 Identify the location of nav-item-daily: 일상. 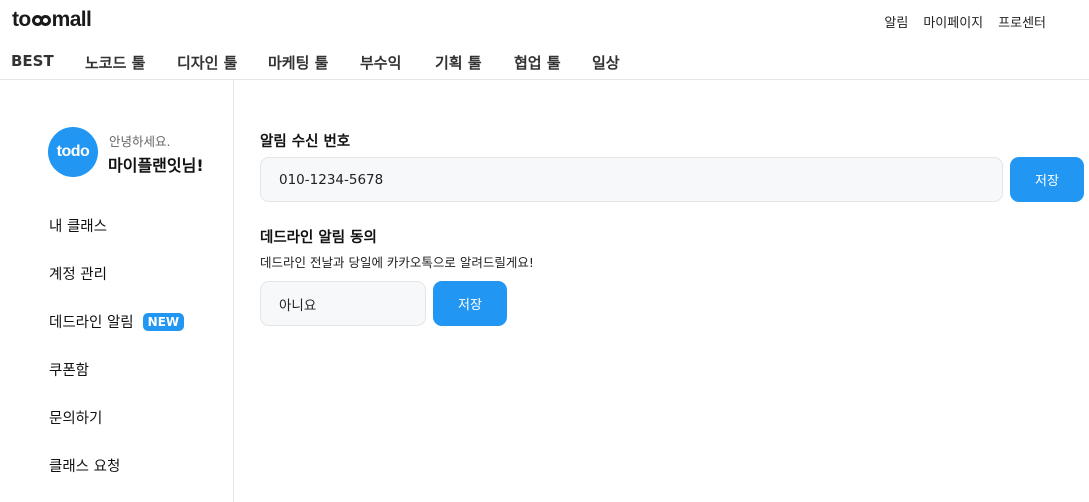
(606, 62).